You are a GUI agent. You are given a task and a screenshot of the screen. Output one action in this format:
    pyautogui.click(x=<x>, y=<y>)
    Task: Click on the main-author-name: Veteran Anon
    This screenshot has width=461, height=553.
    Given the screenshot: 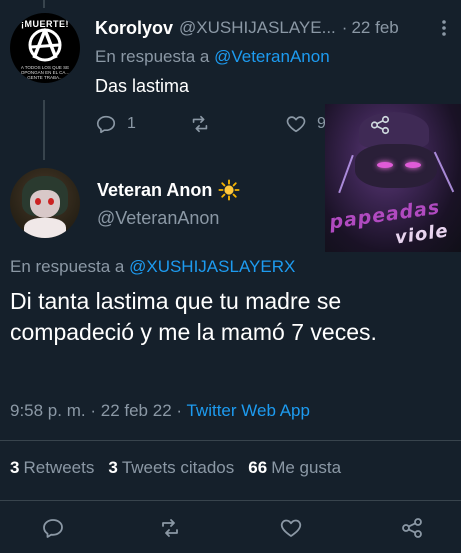 What is the action you would take?
    pyautogui.click(x=154, y=190)
    